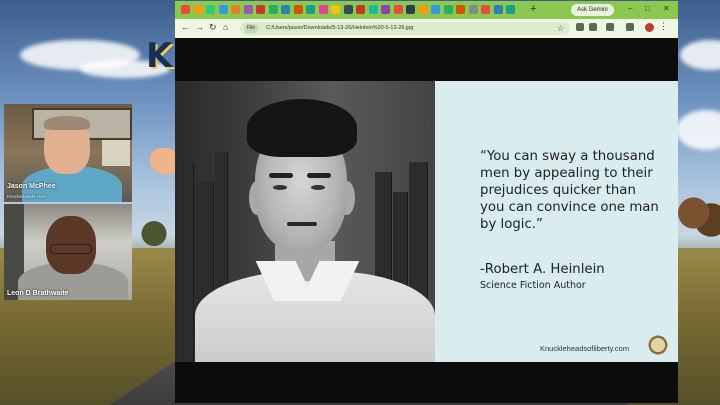 This screenshot has height=405, width=720. I want to click on ask-gemini-button: Ask Gemini, so click(592, 10).